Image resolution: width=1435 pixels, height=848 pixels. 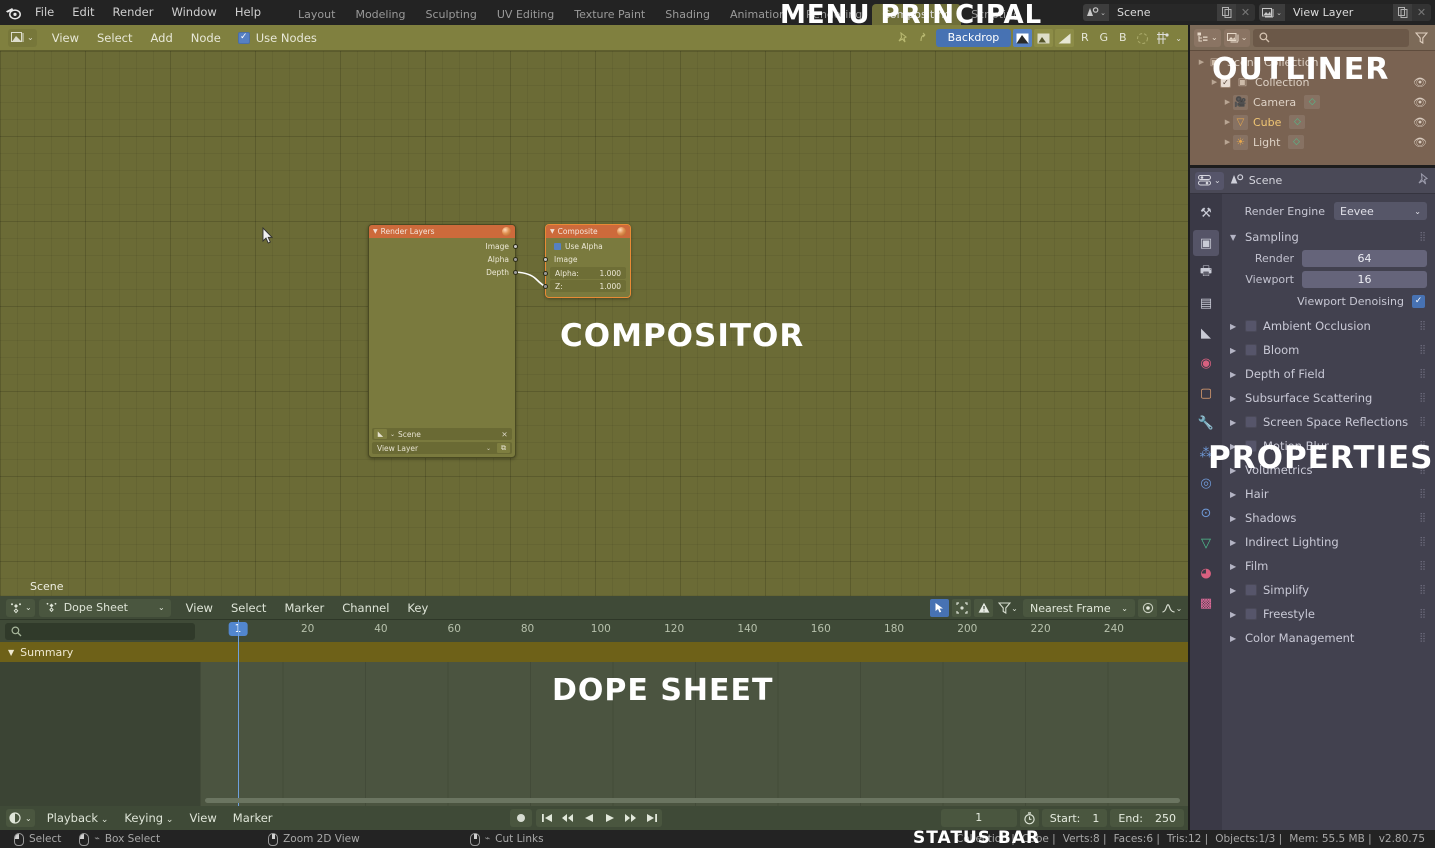 I want to click on mesh-data-icon: ◇, so click(x=1297, y=122).